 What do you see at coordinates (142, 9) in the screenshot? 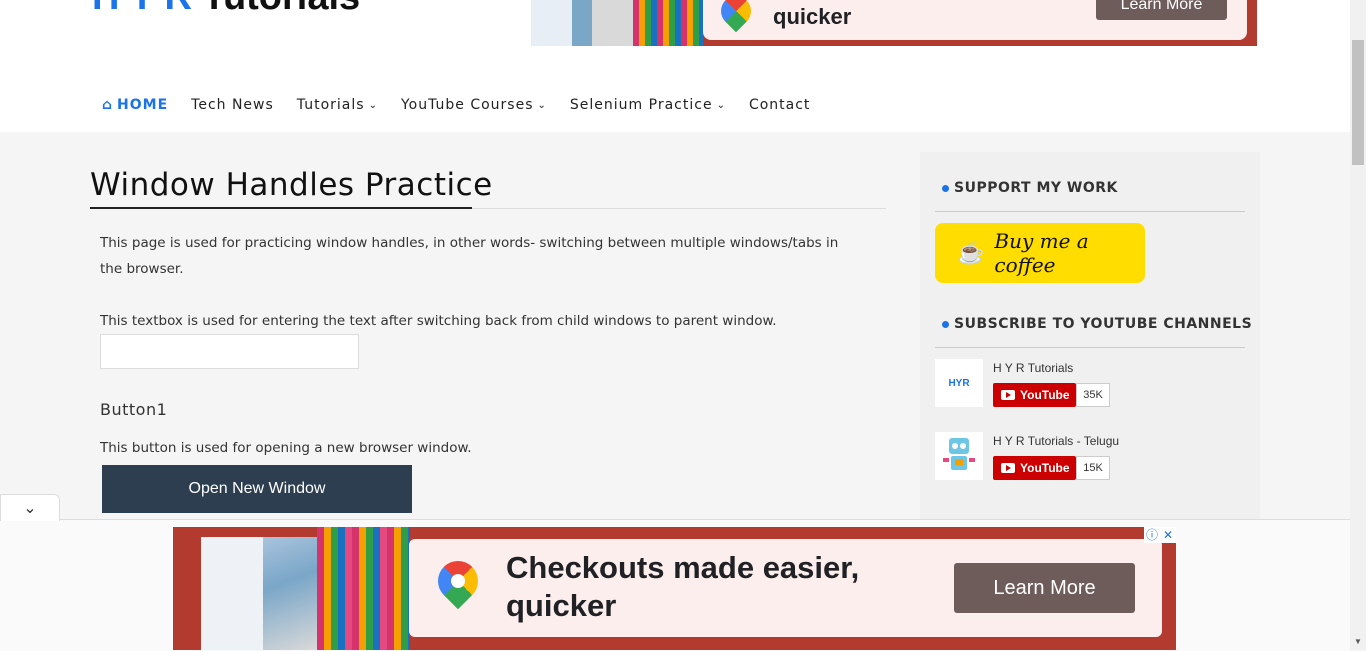
I see `logo-hyr: H Y R` at bounding box center [142, 9].